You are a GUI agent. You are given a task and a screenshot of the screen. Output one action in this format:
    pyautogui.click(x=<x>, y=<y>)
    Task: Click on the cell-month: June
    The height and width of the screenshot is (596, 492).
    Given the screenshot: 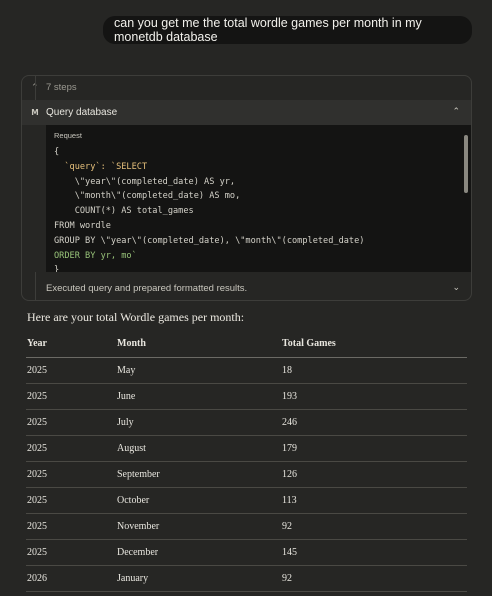 What is the action you would take?
    pyautogui.click(x=198, y=396)
    